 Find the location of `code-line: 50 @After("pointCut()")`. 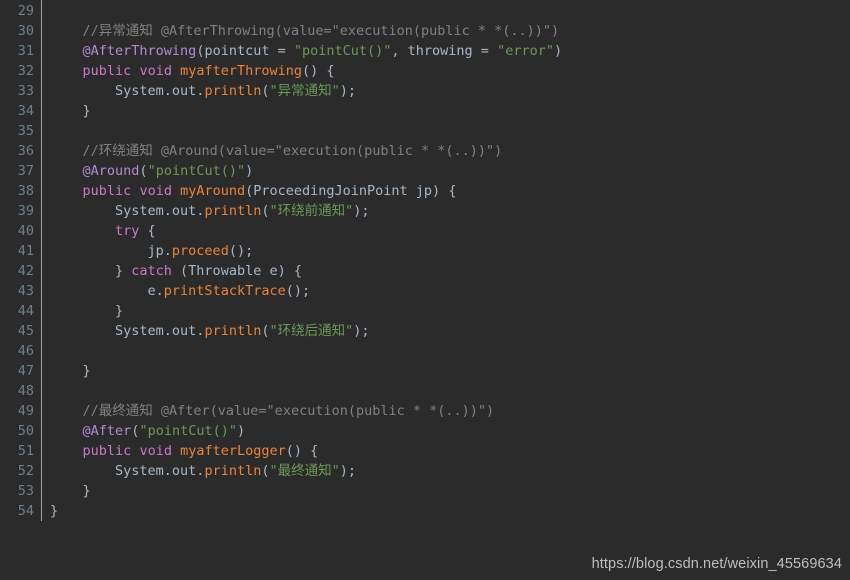

code-line: 50 @After("pointCut()") is located at coordinates (425, 430).